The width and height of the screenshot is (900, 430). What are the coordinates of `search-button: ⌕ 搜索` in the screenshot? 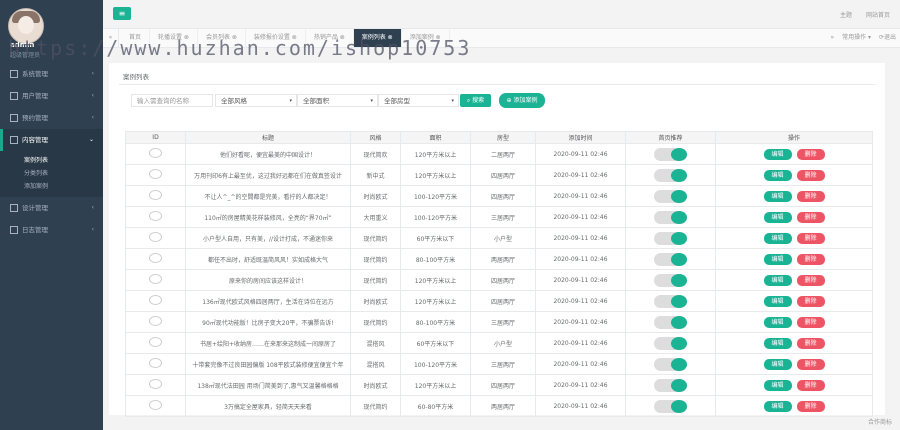 It's located at (475, 100).